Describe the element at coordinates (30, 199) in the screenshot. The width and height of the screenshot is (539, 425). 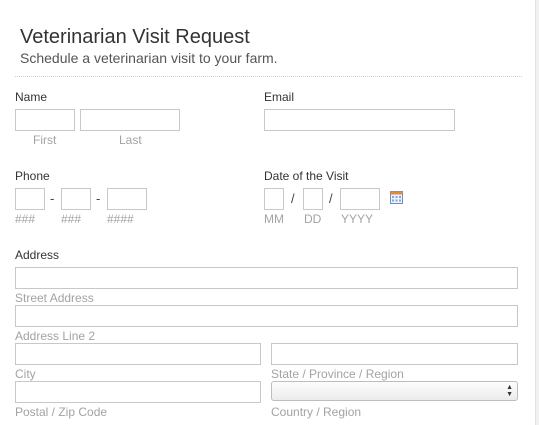
I see `phone-area-input` at that location.